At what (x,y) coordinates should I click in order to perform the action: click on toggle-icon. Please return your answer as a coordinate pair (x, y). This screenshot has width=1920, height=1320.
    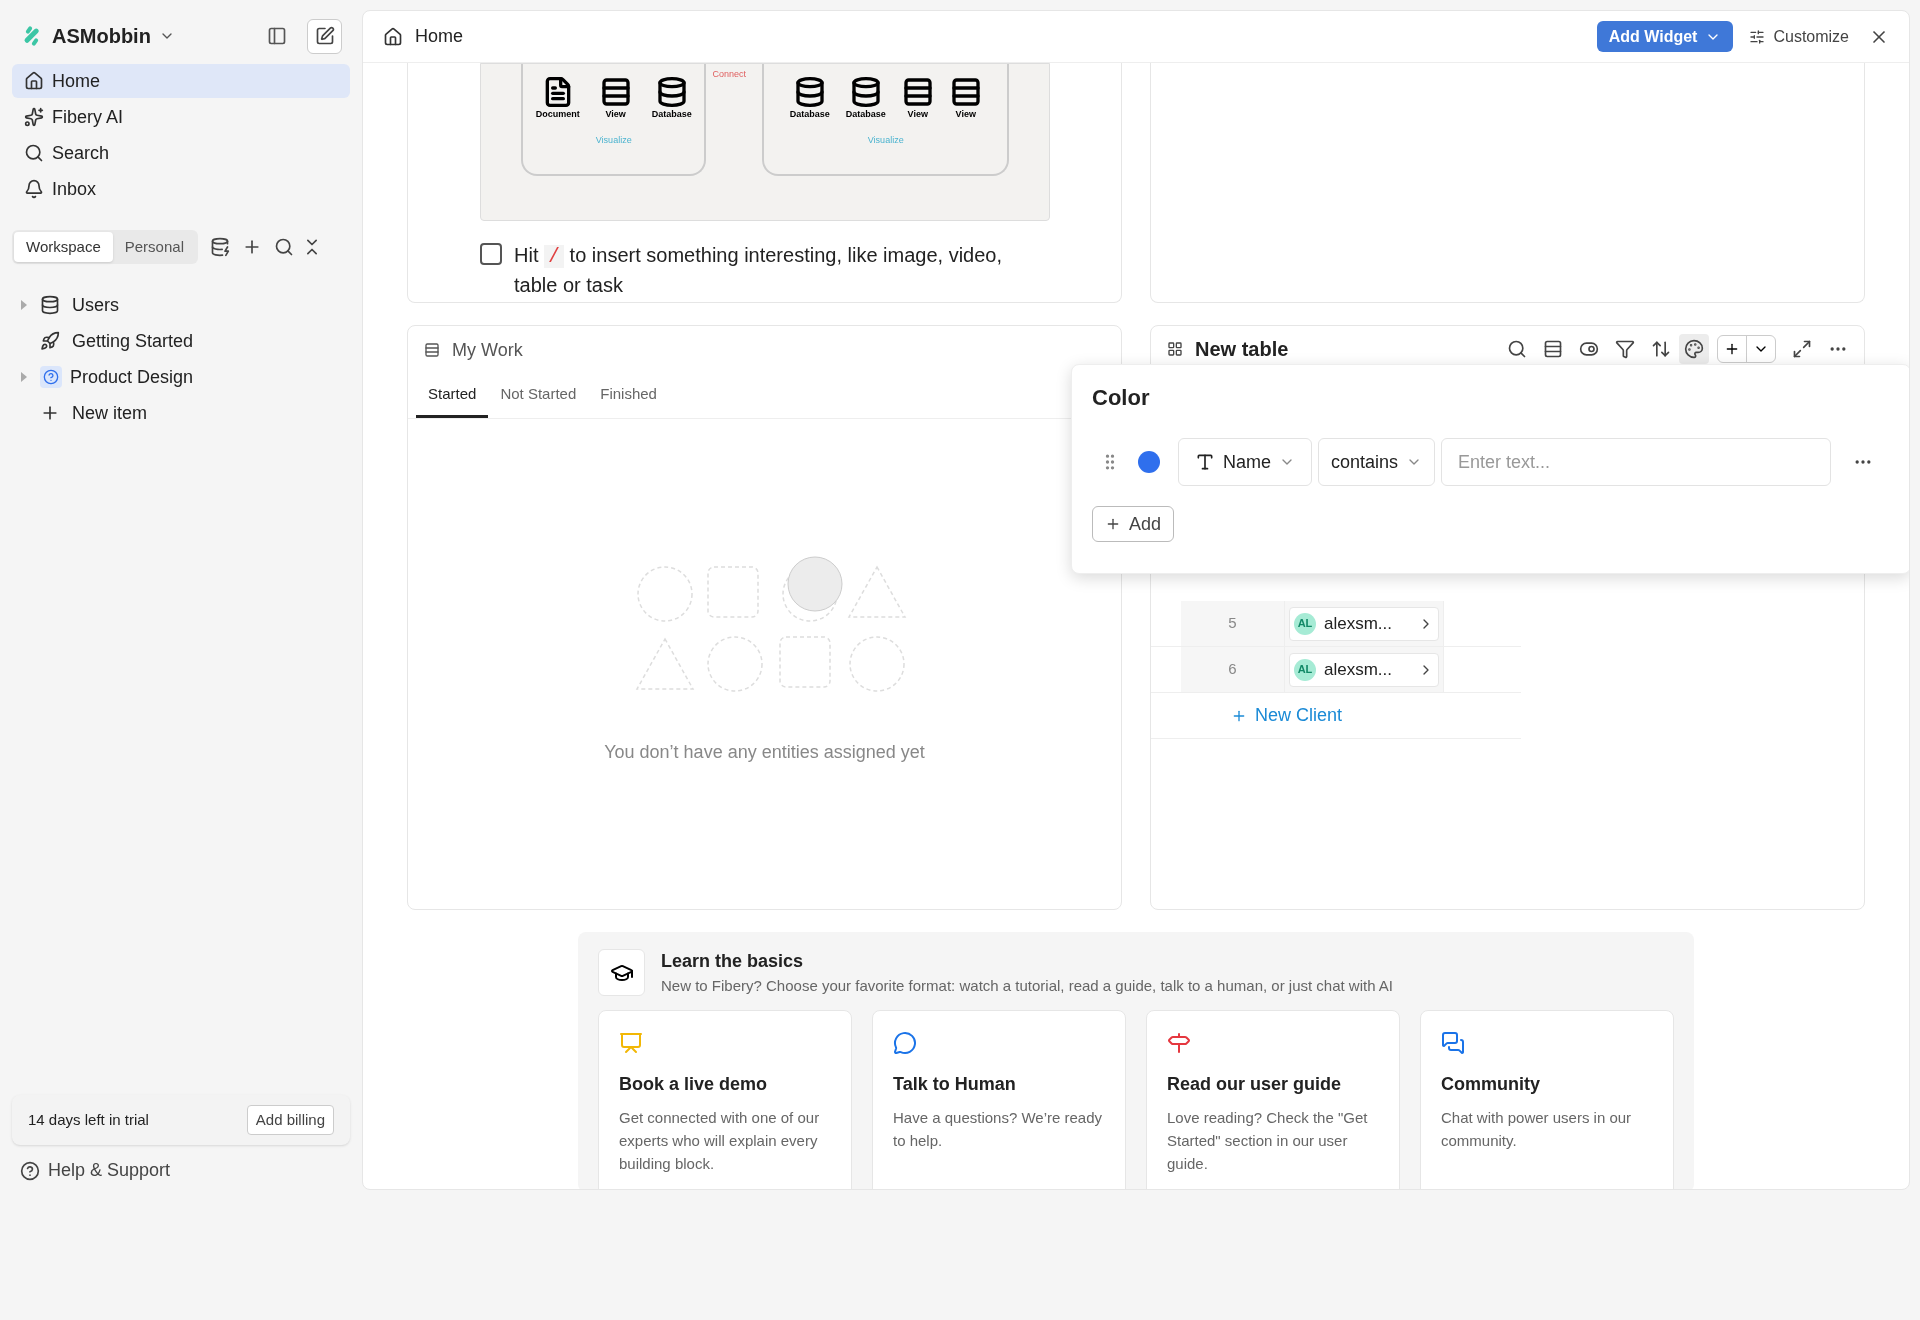
    Looking at the image, I should click on (1589, 349).